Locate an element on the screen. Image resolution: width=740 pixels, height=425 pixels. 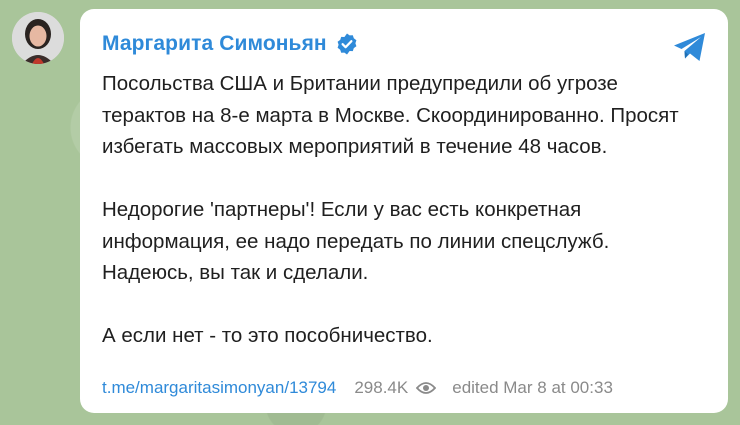
eye-icon is located at coordinates (426, 388).